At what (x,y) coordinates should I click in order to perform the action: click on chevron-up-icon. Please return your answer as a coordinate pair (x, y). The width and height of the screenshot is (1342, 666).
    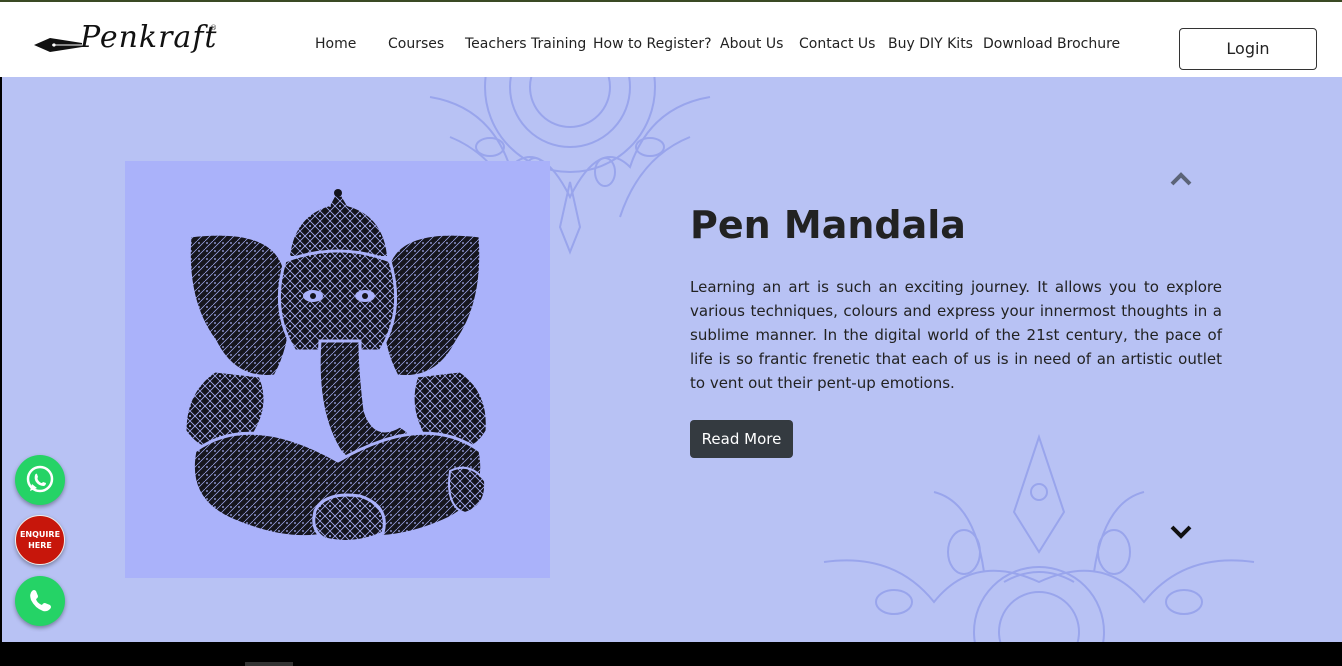
    Looking at the image, I should click on (1181, 179).